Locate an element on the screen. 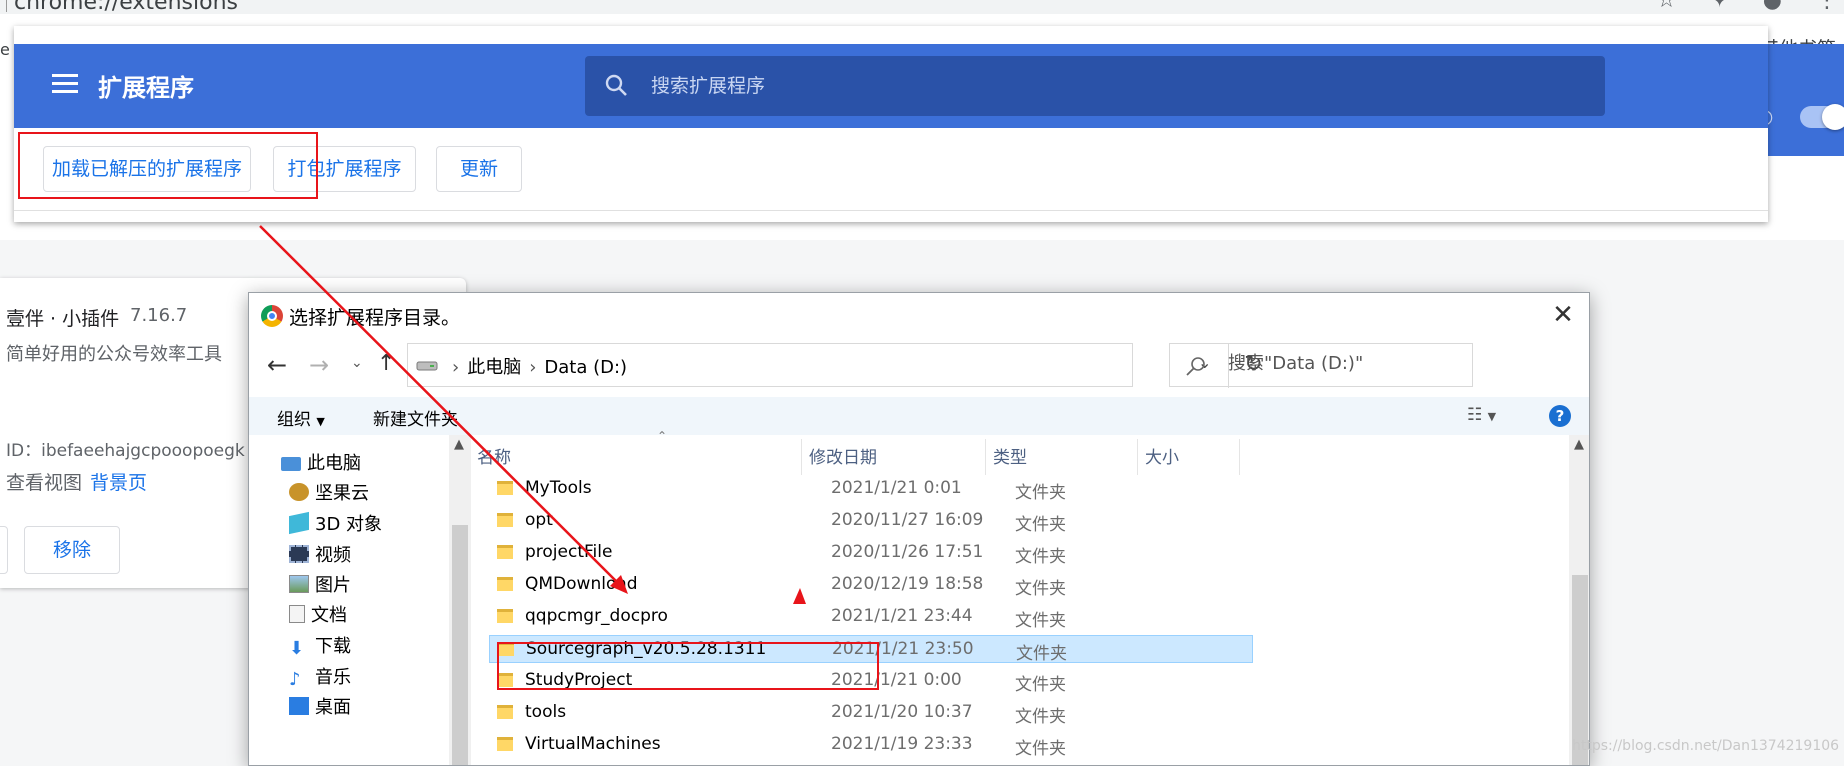 Image resolution: width=1844 pixels, height=766 pixels. search-input is located at coordinates (1101, 86).